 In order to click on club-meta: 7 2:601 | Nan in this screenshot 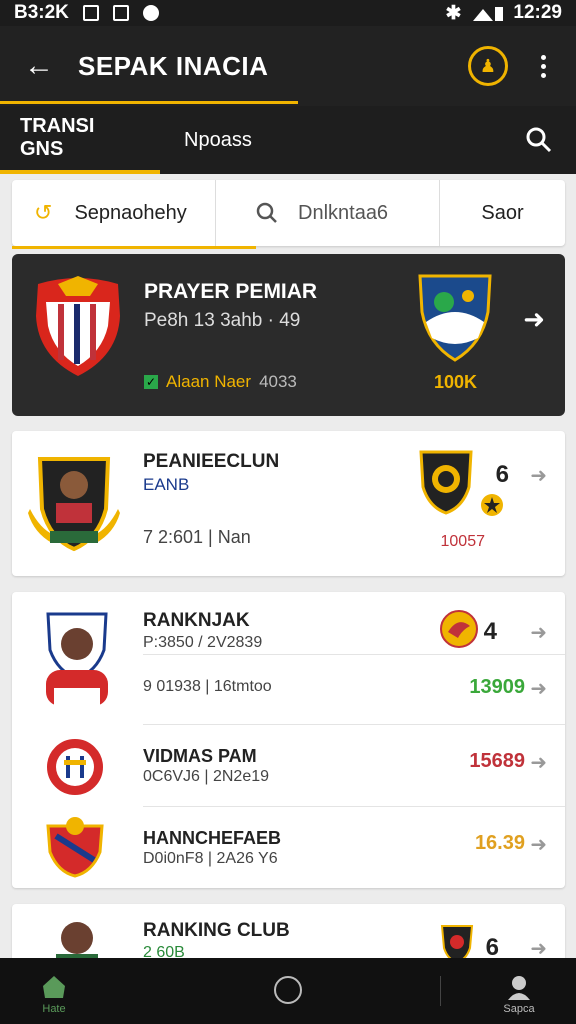, I will do `click(197, 537)`.